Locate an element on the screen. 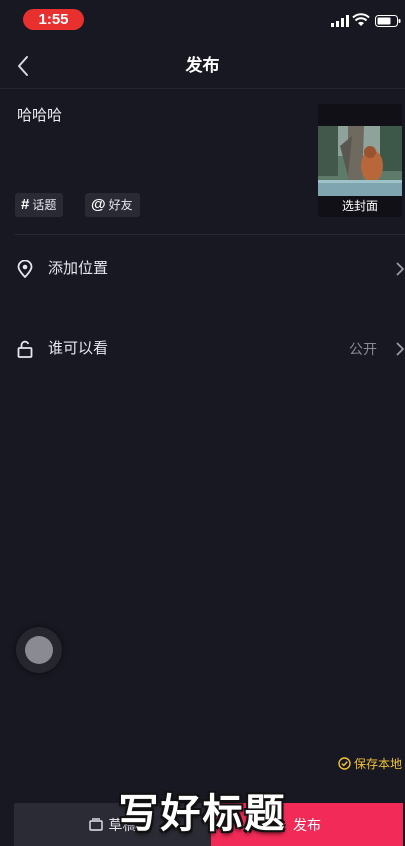 Image resolution: width=405 pixels, height=846 pixels. at-icon: @ is located at coordinates (98, 204).